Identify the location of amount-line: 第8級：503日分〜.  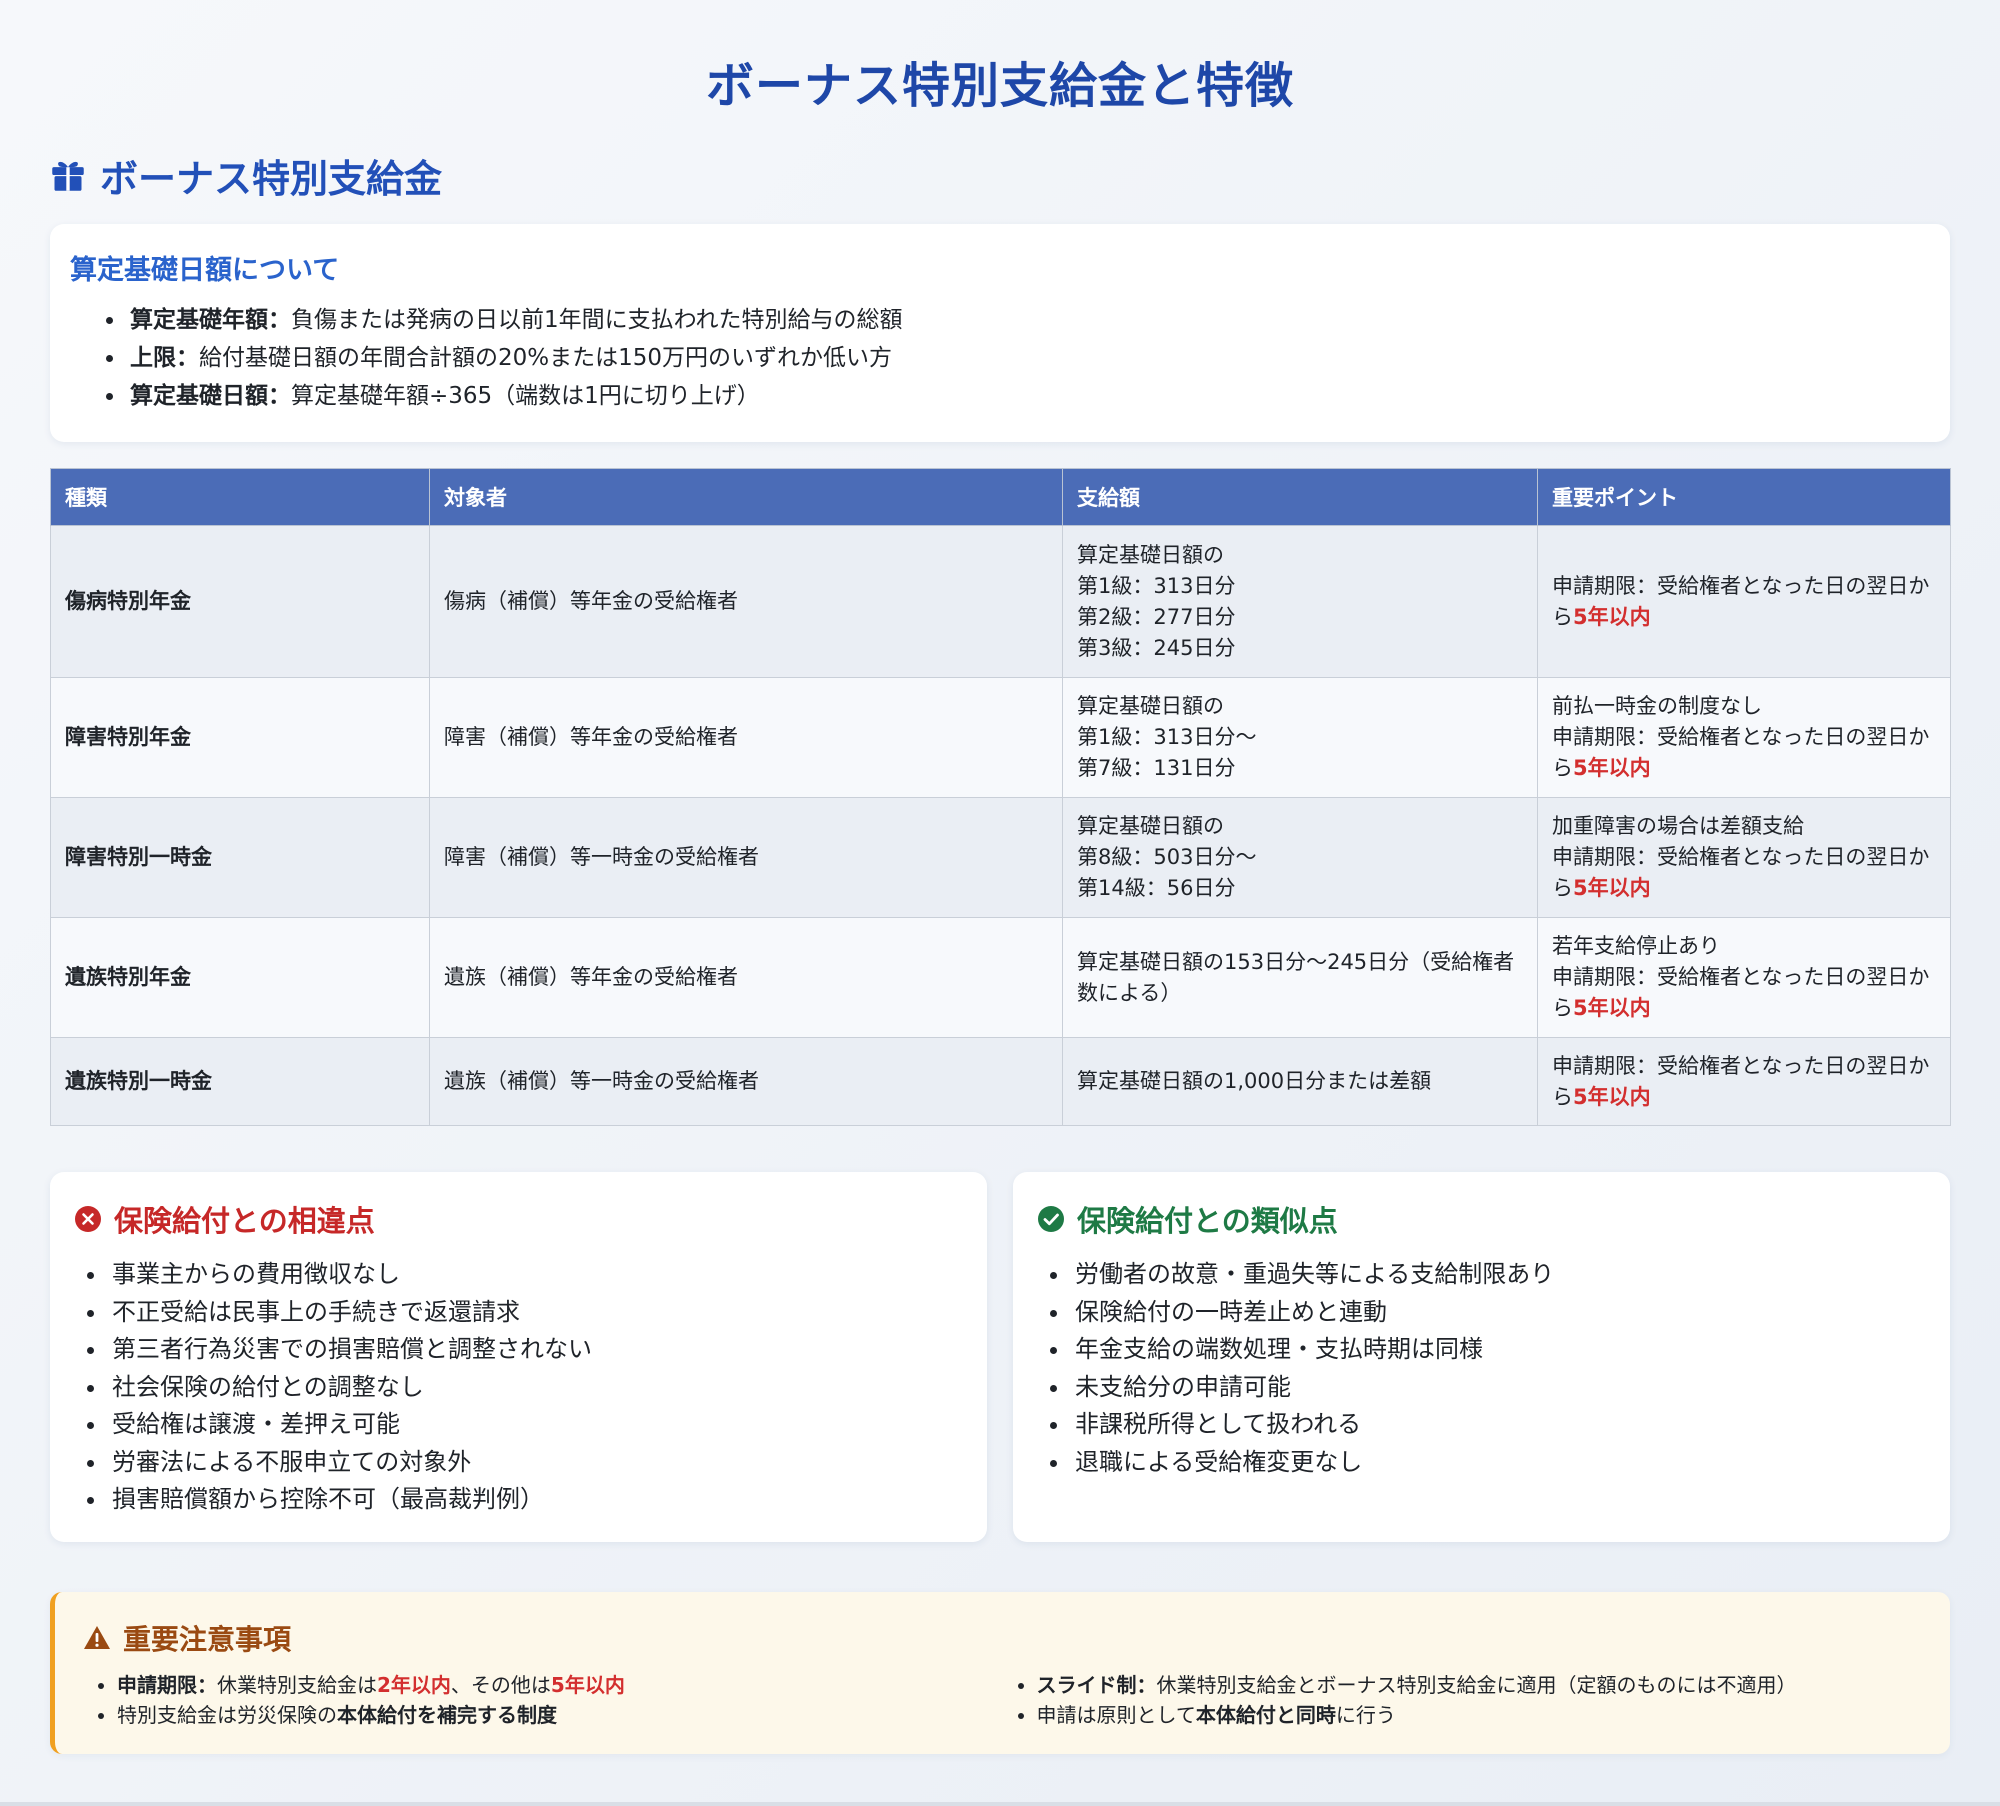
(1167, 857).